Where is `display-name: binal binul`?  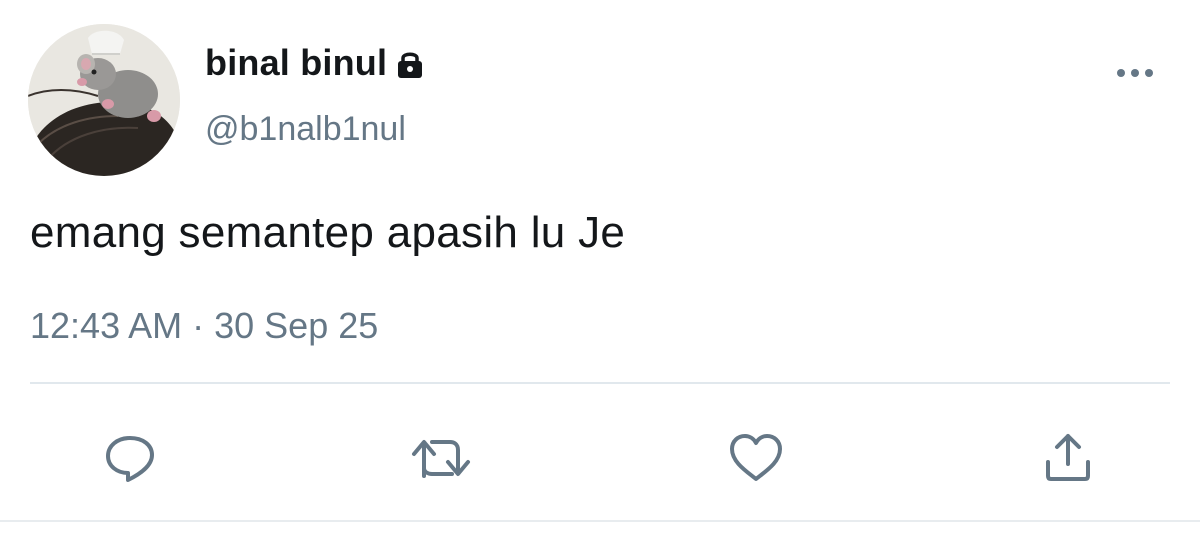 display-name: binal binul is located at coordinates (296, 63).